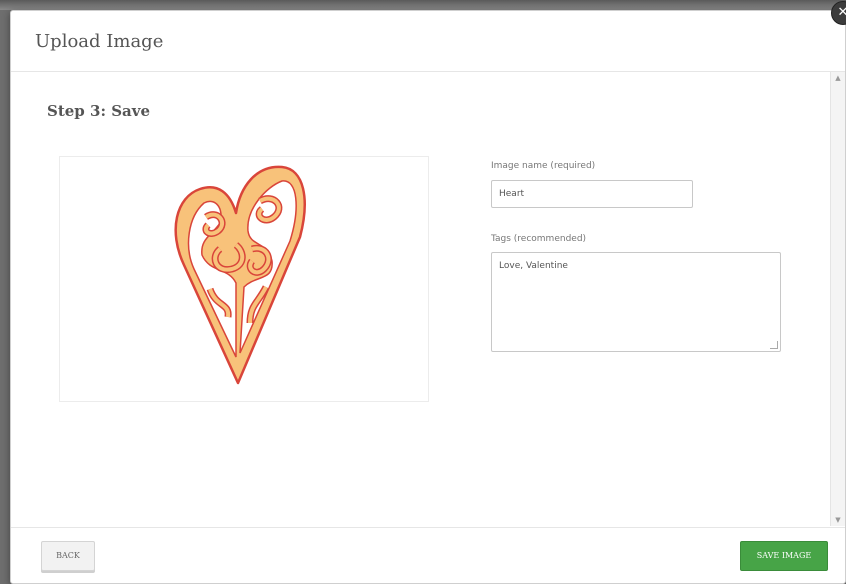 This screenshot has height=584, width=846. I want to click on save-image-button: SAVE IMAGE, so click(784, 556).